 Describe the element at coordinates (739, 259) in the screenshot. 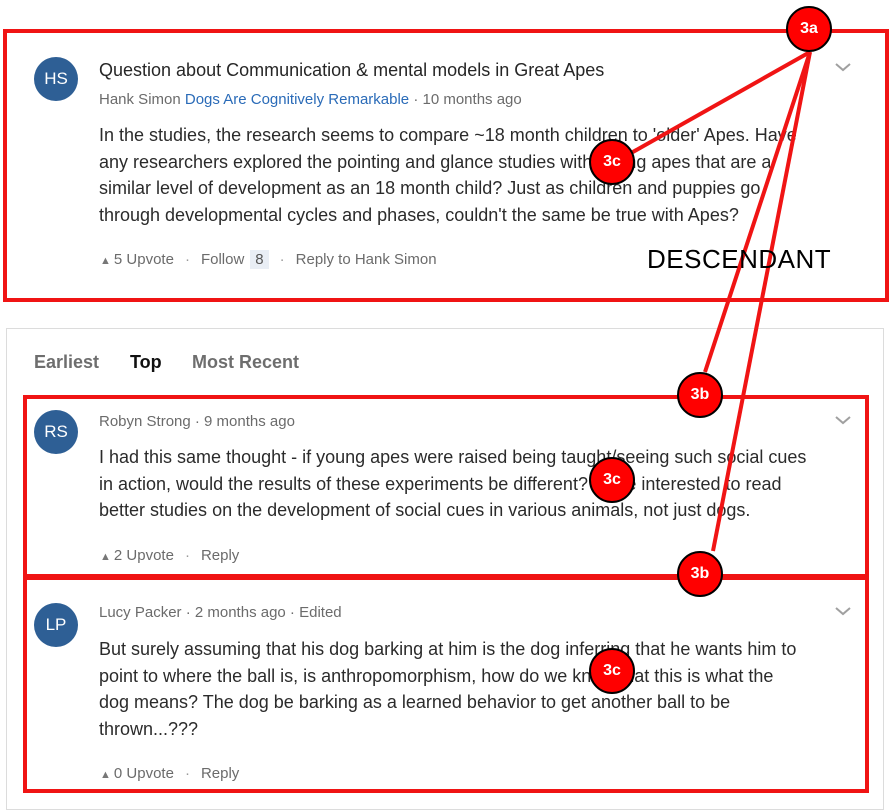

I see `descendant-label: DESCENDANT` at that location.